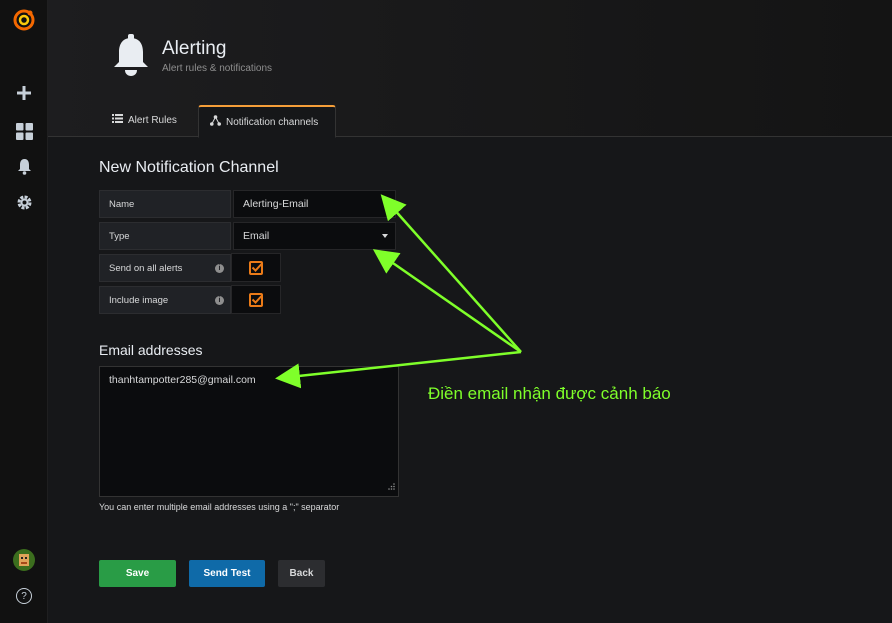 The width and height of the screenshot is (892, 623). I want to click on page-title: Alerting, so click(194, 48).